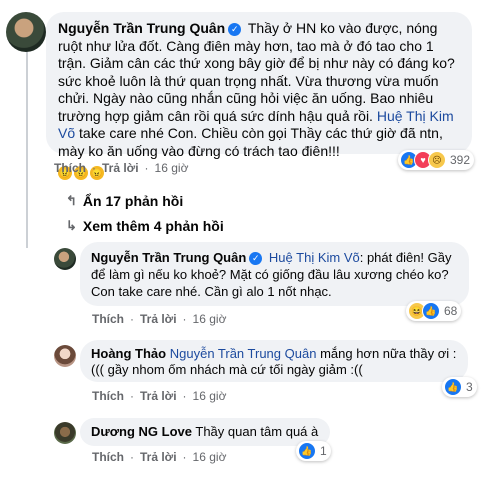  I want to click on reaction-count: 3, so click(469, 387).